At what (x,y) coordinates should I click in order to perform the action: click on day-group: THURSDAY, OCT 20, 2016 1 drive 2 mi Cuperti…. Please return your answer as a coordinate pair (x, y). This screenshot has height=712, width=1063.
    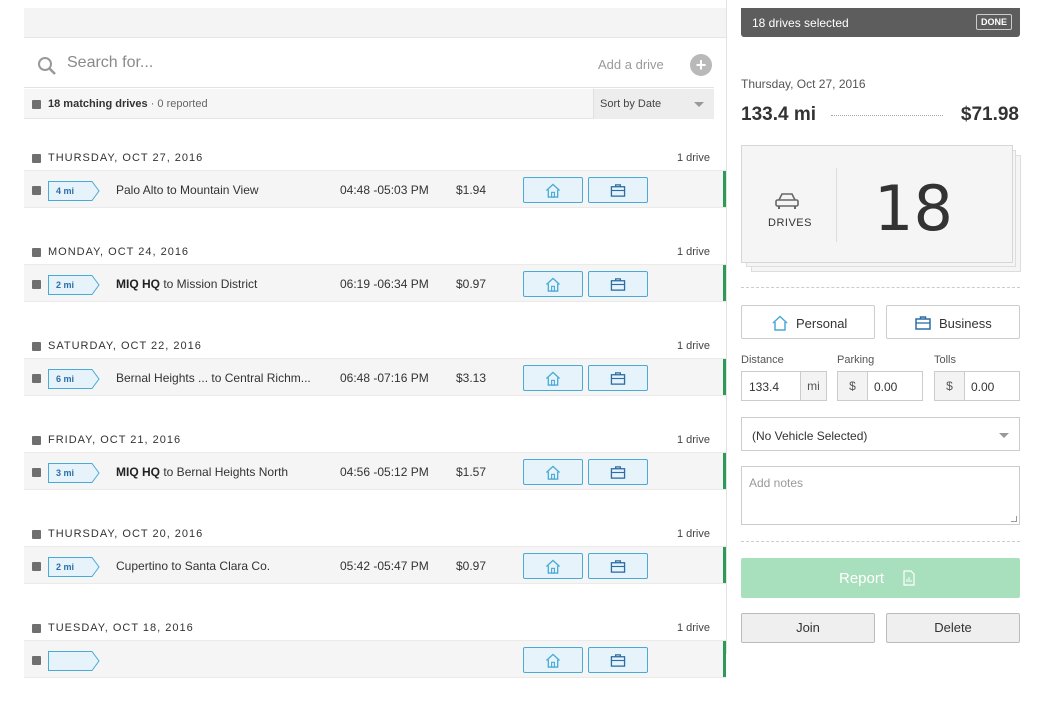
    Looking at the image, I should click on (375, 571).